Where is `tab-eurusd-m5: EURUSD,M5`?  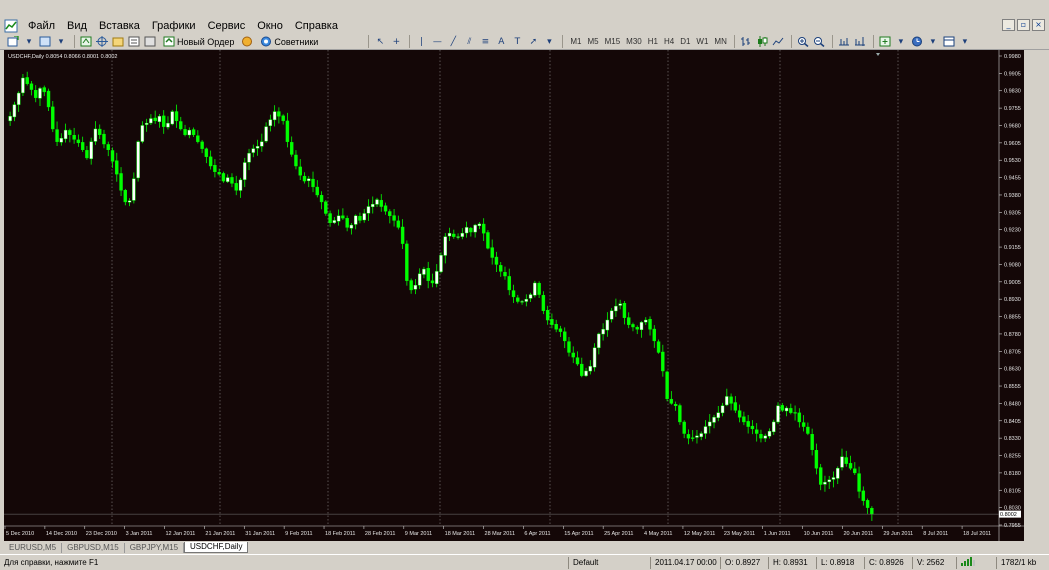
tab-eurusd-m5: EURUSD,M5 is located at coordinates (33, 548).